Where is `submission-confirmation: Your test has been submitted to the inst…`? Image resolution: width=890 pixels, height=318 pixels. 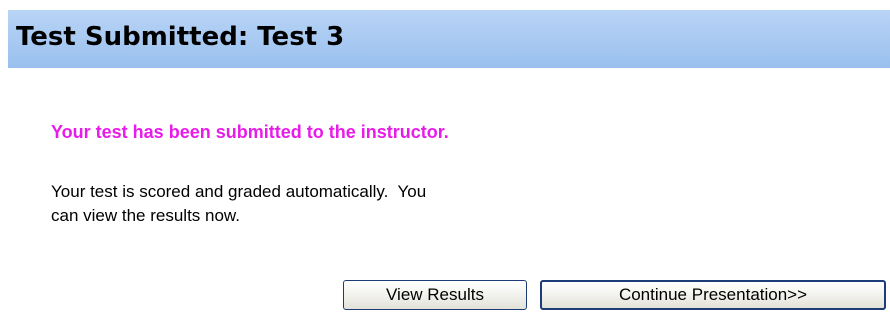
submission-confirmation: Your test has been submitted to the inst… is located at coordinates (250, 132).